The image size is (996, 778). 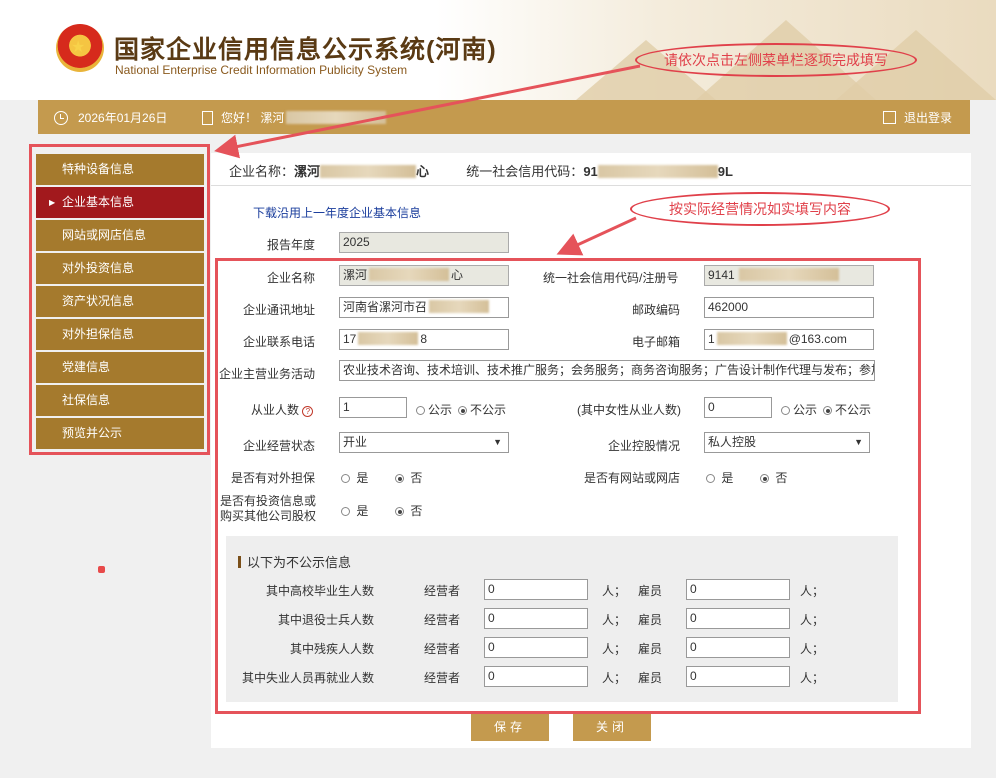 What do you see at coordinates (760, 209) in the screenshot?
I see `annotation-callout-form: 按实际经营情况如实填写内容` at bounding box center [760, 209].